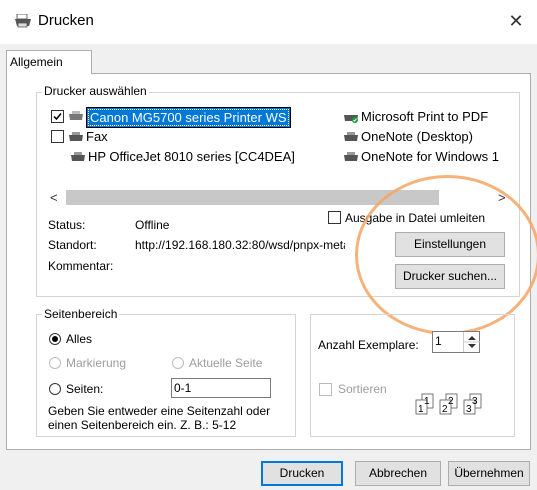  I want to click on collate-label: Sortieren, so click(362, 389).